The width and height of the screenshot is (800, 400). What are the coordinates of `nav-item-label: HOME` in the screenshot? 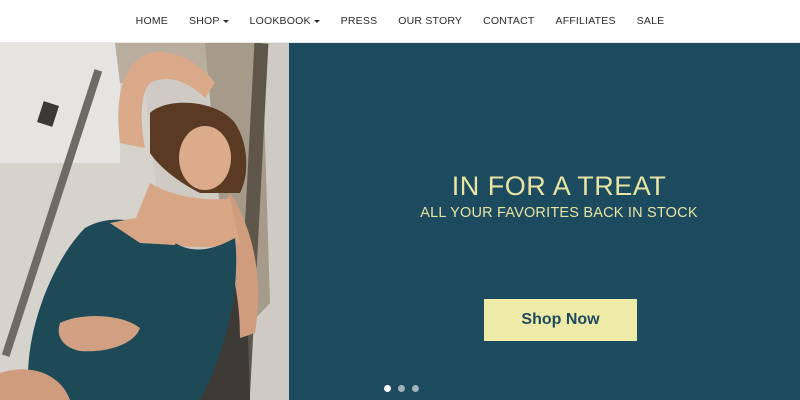 It's located at (151, 21).